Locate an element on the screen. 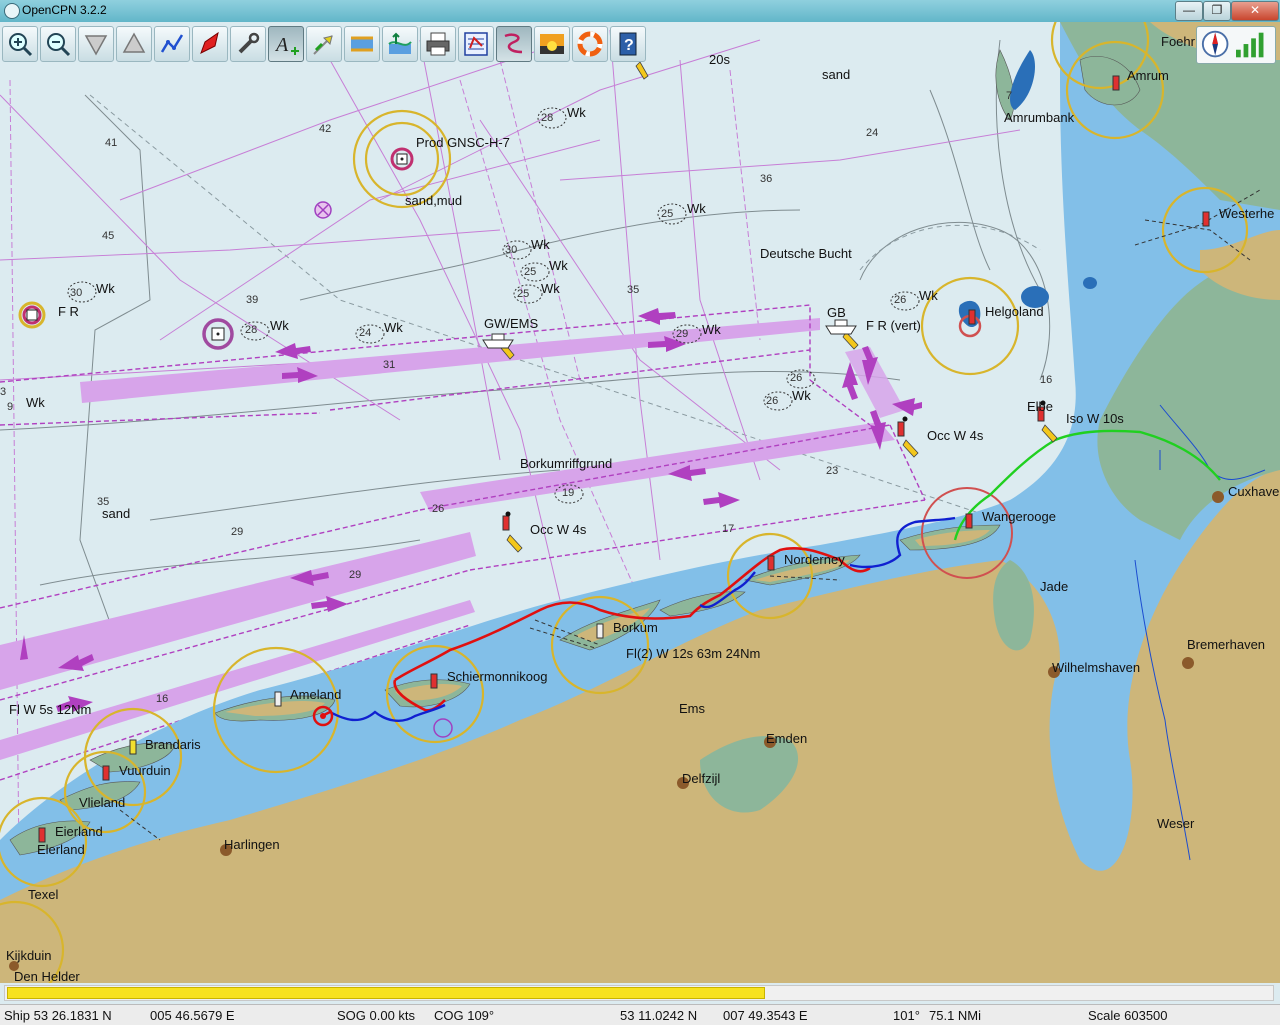 This screenshot has height=1025, width=1280. label-borkum-light: Fl(2) W 12s 63m 24Nm is located at coordinates (693, 653).